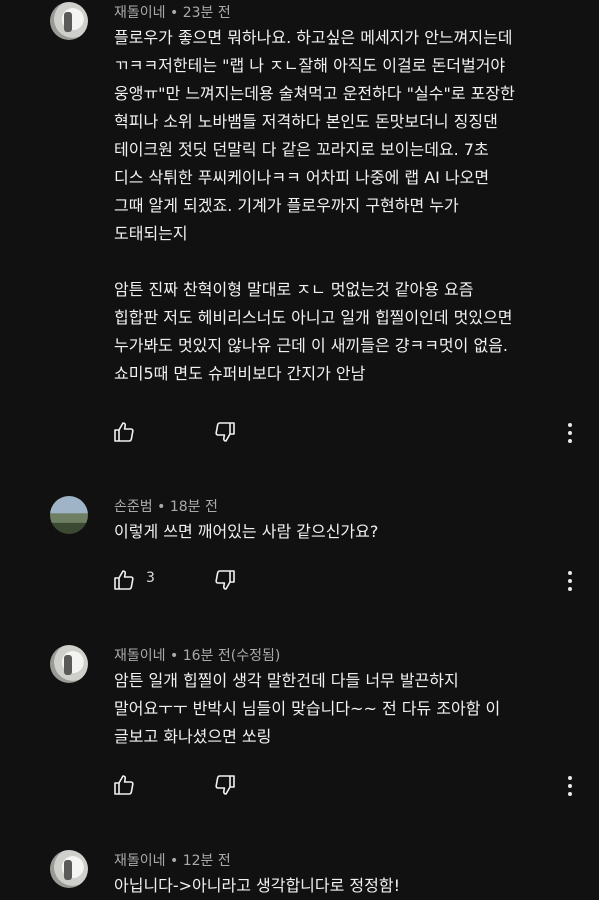 The image size is (599, 900). I want to click on comment-line: 아닙니다->아니라고 생각합니다로 정정함!, so click(257, 885).